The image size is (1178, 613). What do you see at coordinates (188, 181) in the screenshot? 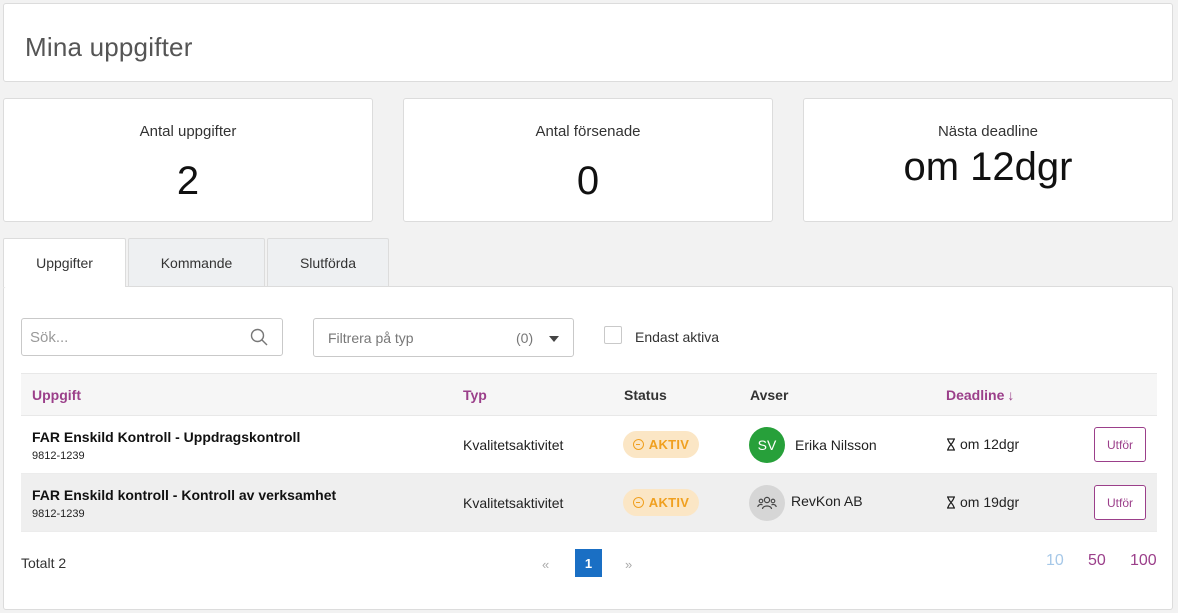
I see `stat-value: 2` at bounding box center [188, 181].